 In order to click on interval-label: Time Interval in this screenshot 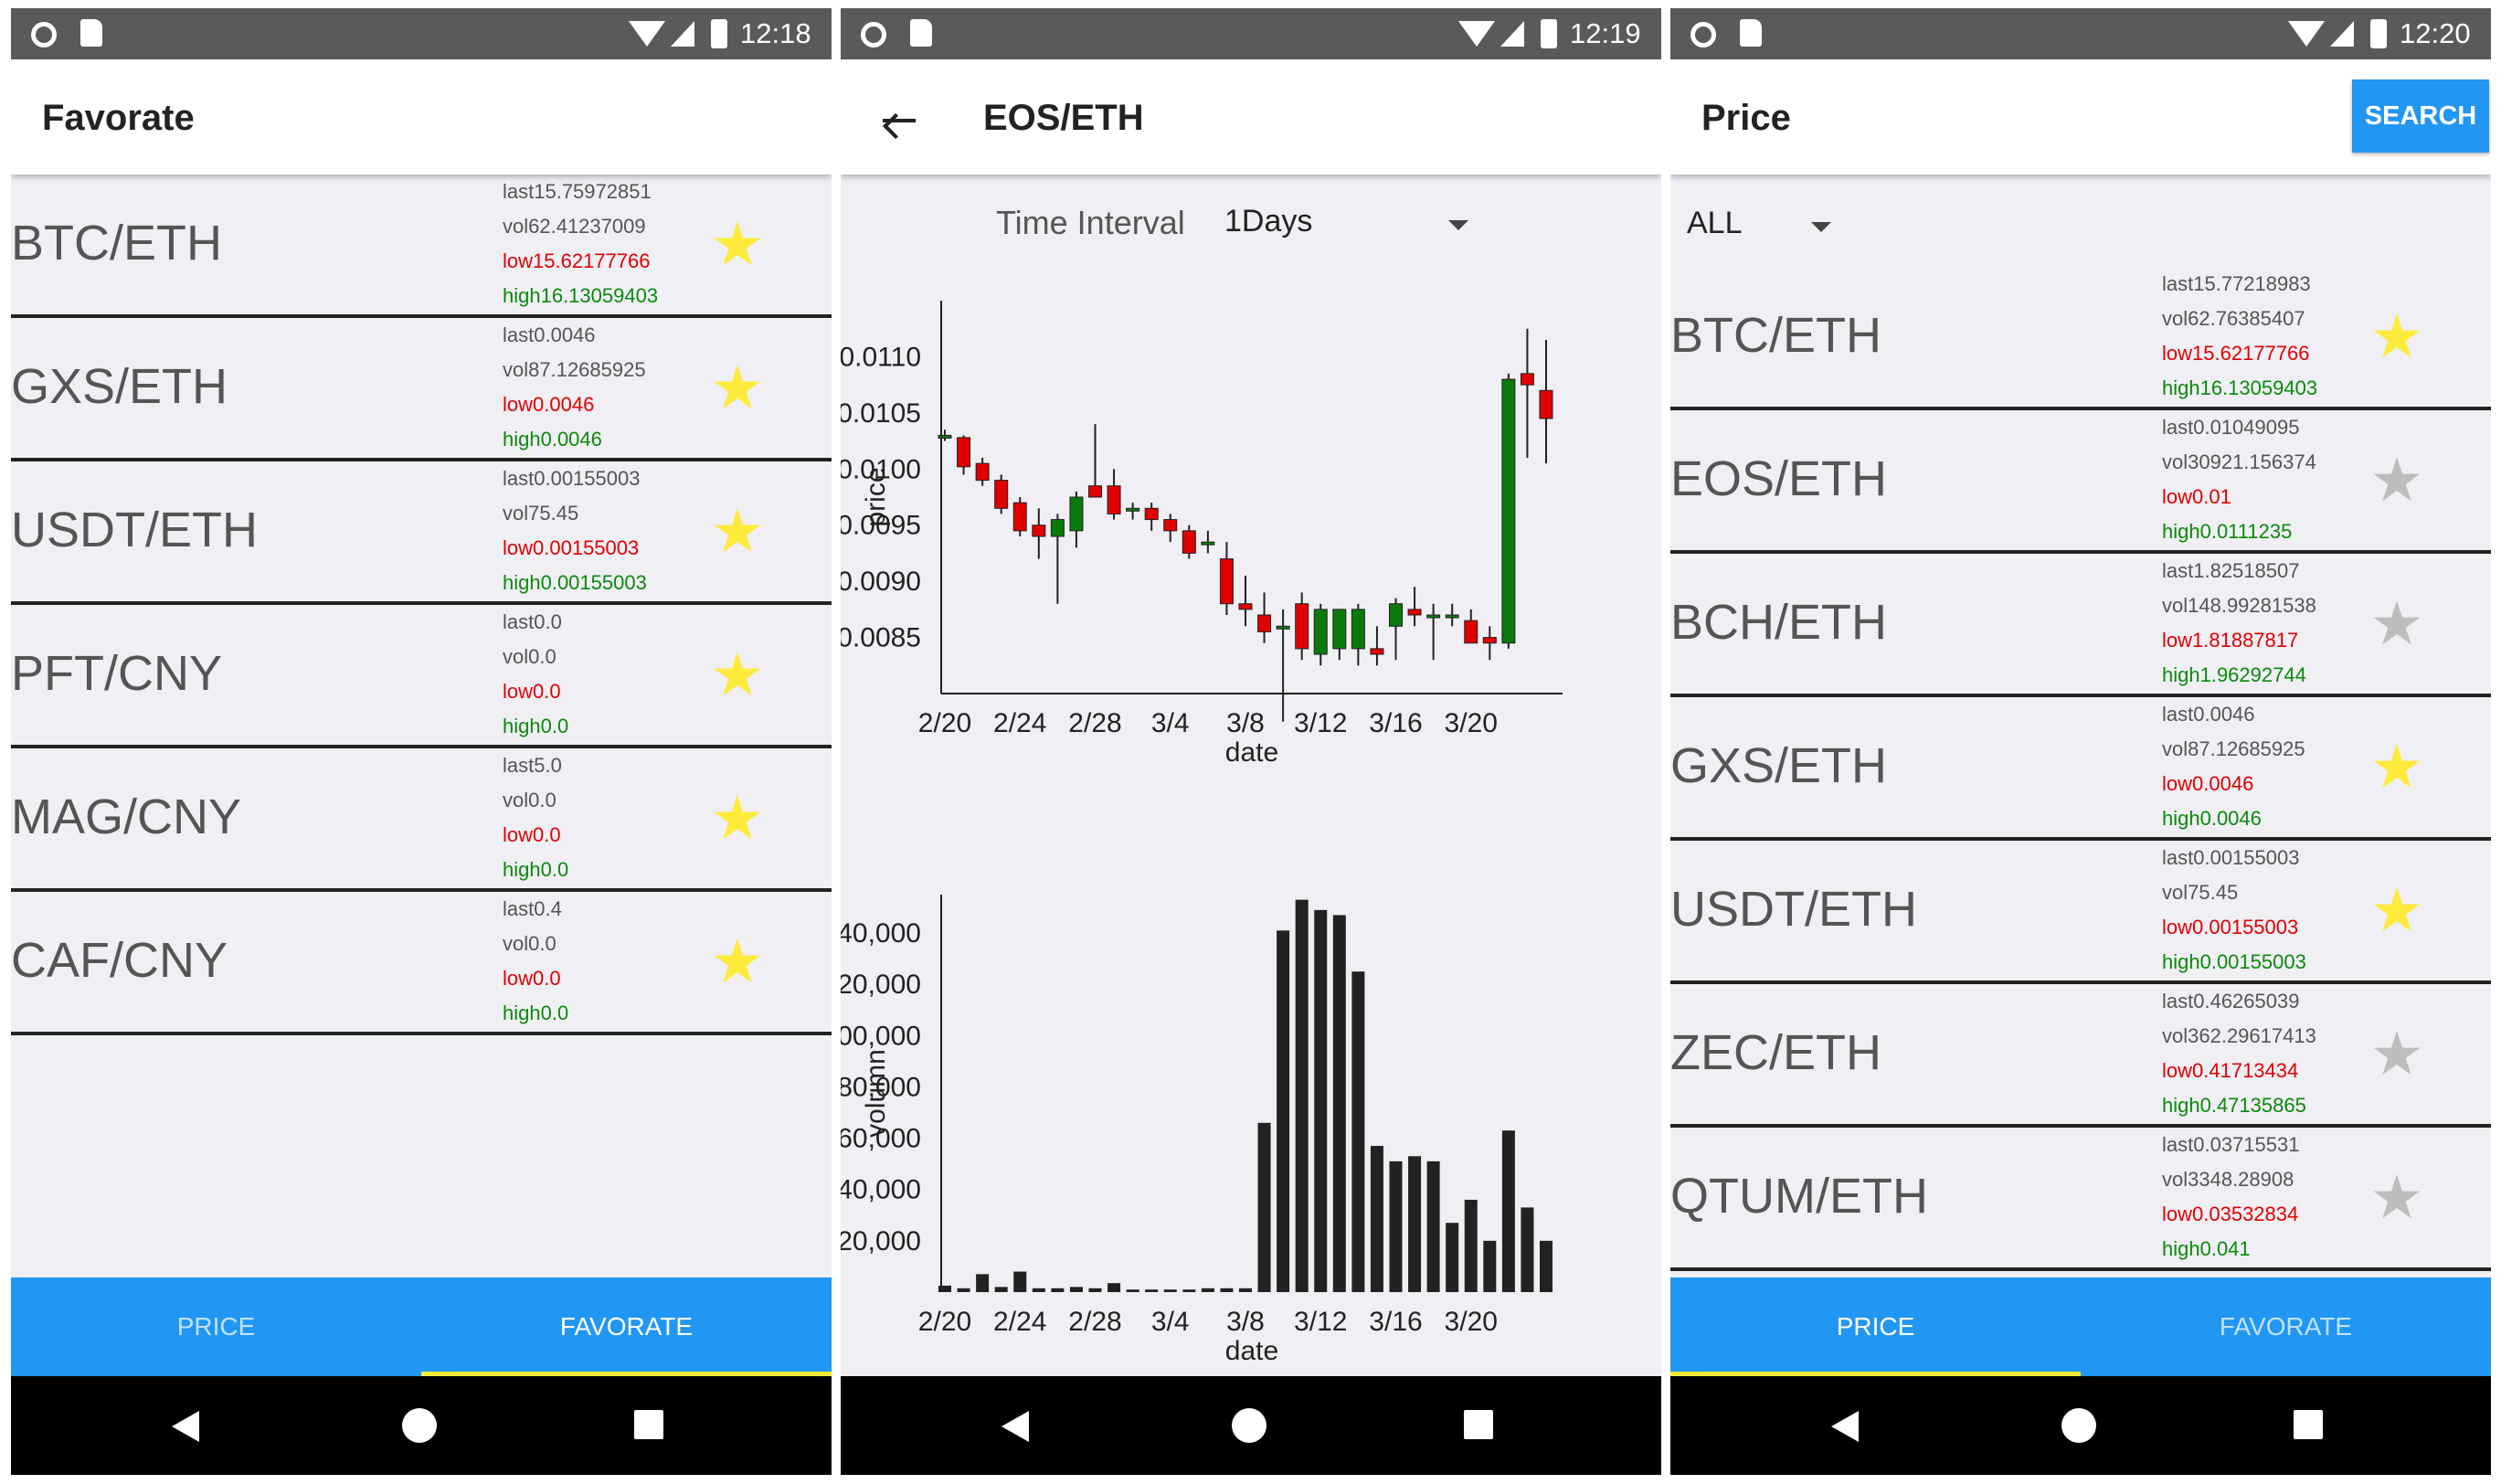, I will do `click(1090, 222)`.